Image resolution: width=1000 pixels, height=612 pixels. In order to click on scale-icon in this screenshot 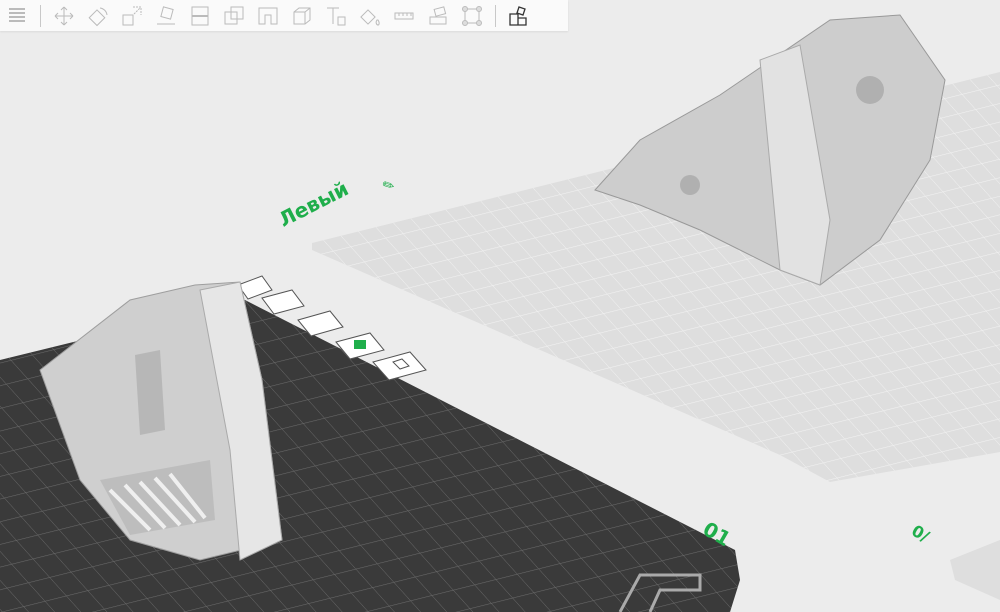, I will do `click(132, 15)`.